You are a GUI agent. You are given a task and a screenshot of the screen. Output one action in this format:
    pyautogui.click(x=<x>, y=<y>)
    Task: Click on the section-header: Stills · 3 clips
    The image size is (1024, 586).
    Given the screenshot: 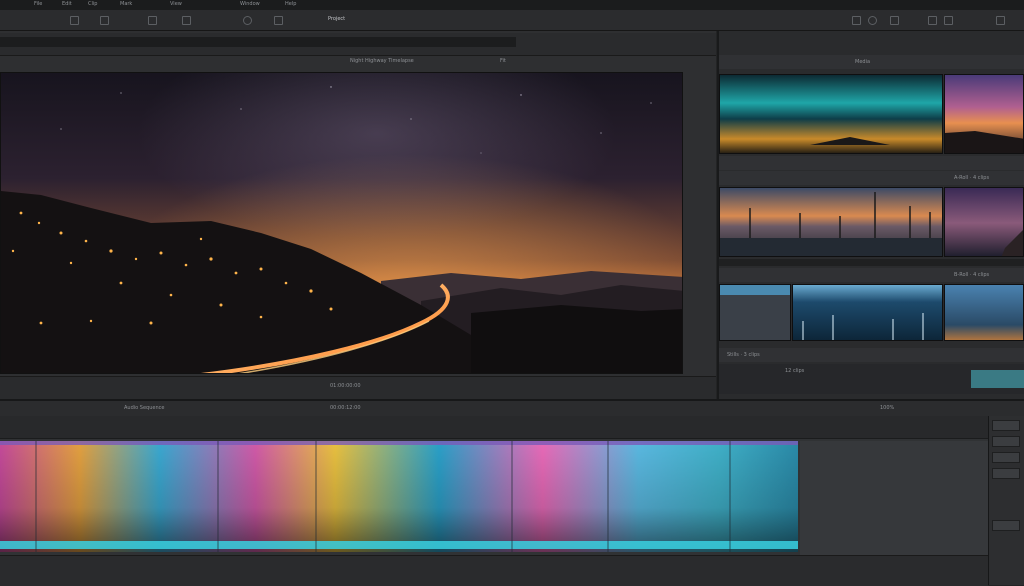 What is the action you would take?
    pyautogui.click(x=871, y=355)
    